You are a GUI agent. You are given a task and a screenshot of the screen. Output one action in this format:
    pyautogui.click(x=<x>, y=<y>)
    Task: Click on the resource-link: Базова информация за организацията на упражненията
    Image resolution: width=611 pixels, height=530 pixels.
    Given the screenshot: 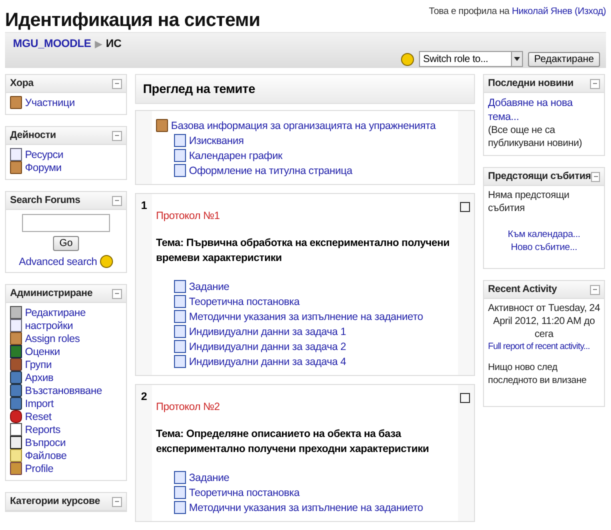 What is the action you would take?
    pyautogui.click(x=303, y=126)
    